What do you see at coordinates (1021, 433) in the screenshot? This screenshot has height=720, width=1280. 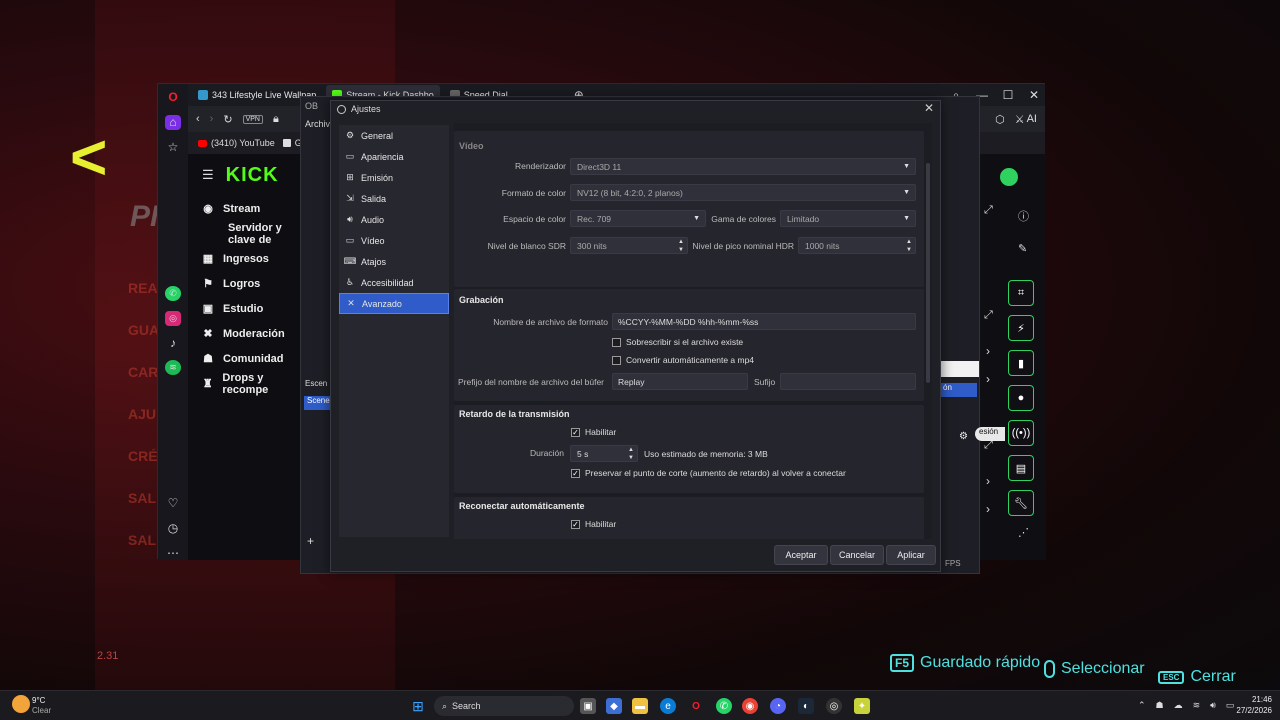 I see `tool-button: ((•))` at bounding box center [1021, 433].